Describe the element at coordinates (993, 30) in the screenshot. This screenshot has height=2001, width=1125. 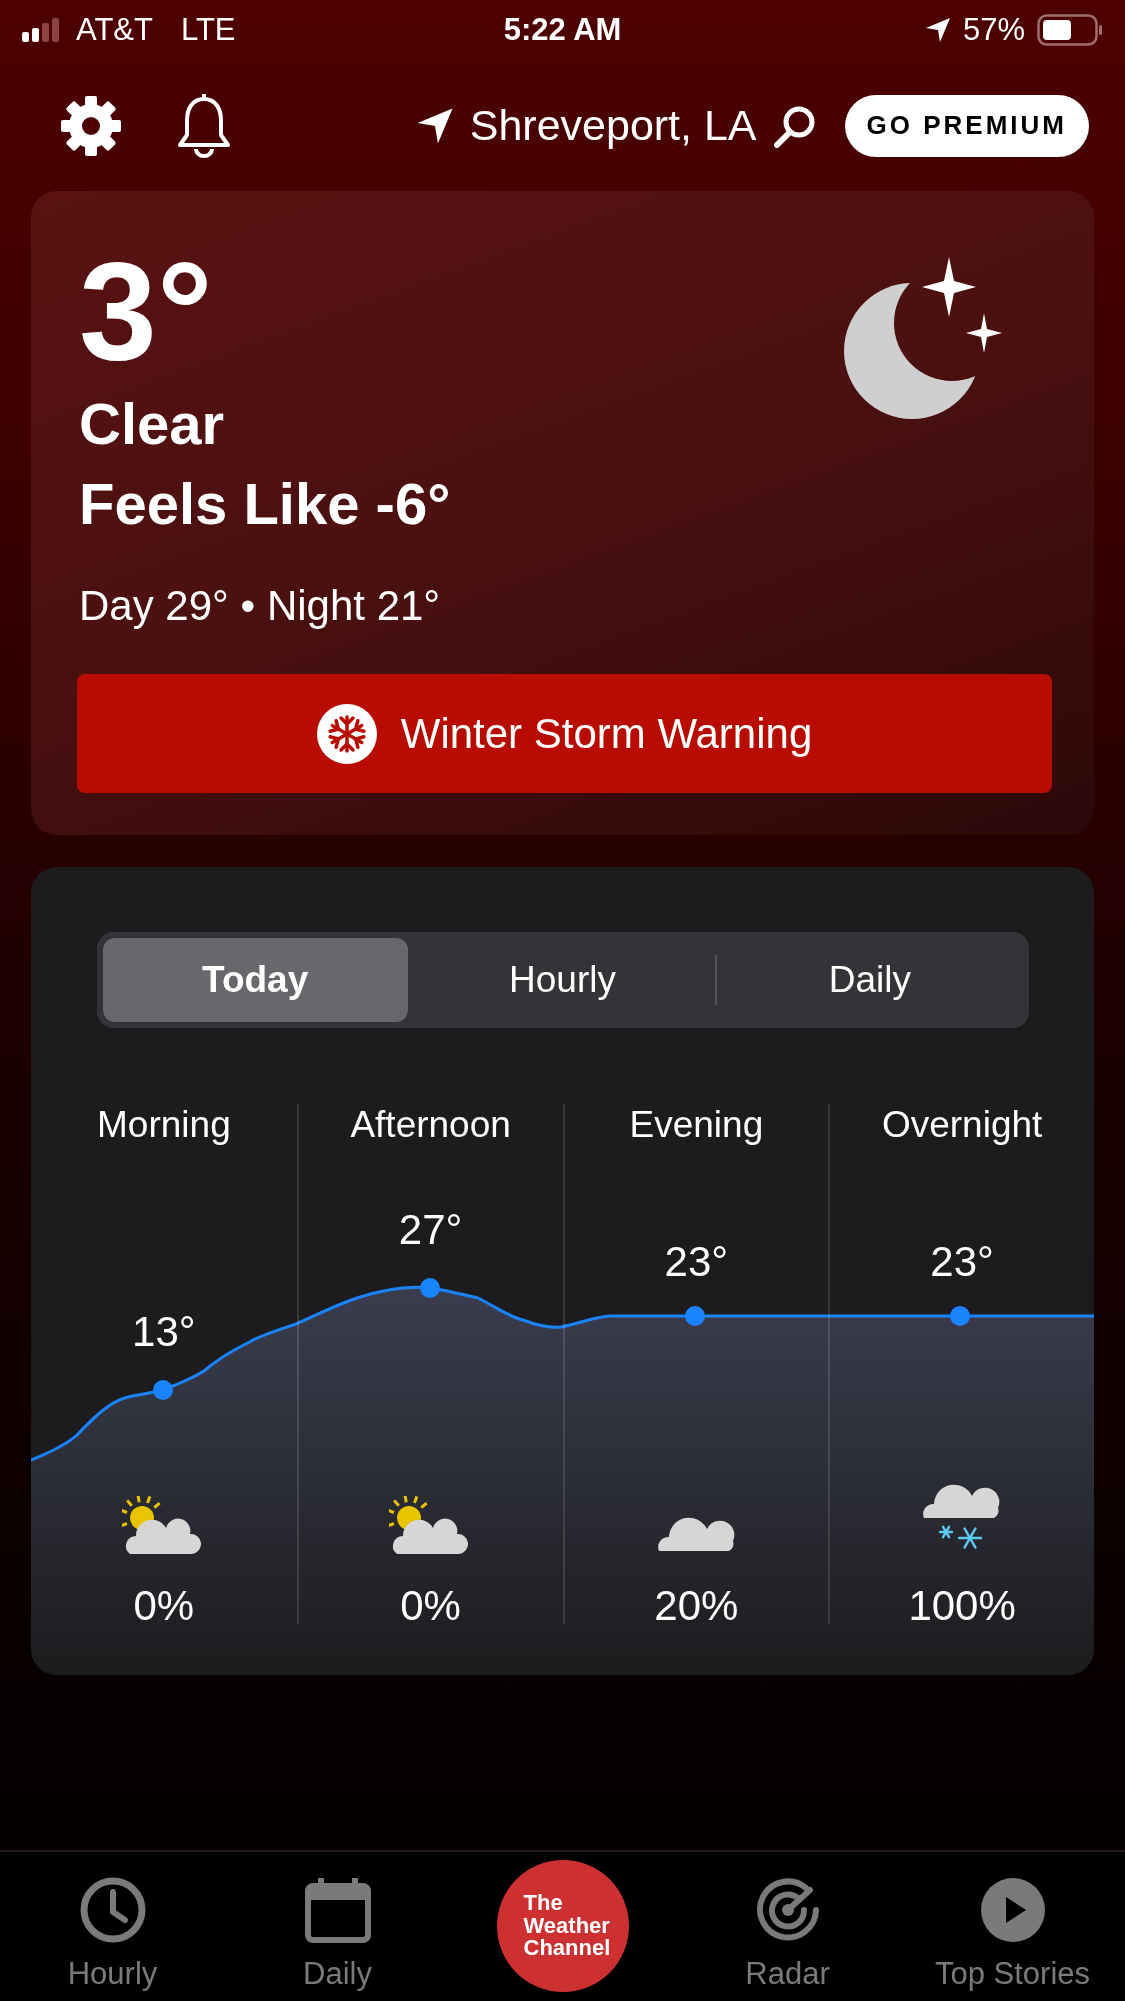
I see `battery-percent: 57%` at that location.